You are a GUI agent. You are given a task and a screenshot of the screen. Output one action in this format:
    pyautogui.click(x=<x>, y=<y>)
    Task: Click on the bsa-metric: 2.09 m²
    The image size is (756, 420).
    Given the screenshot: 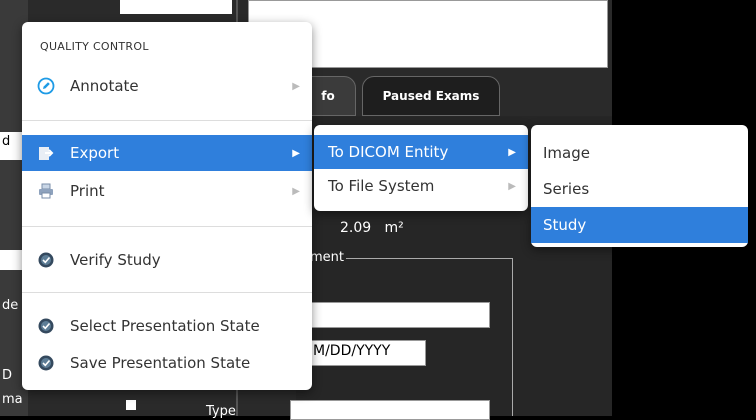 What is the action you would take?
    pyautogui.click(x=372, y=228)
    